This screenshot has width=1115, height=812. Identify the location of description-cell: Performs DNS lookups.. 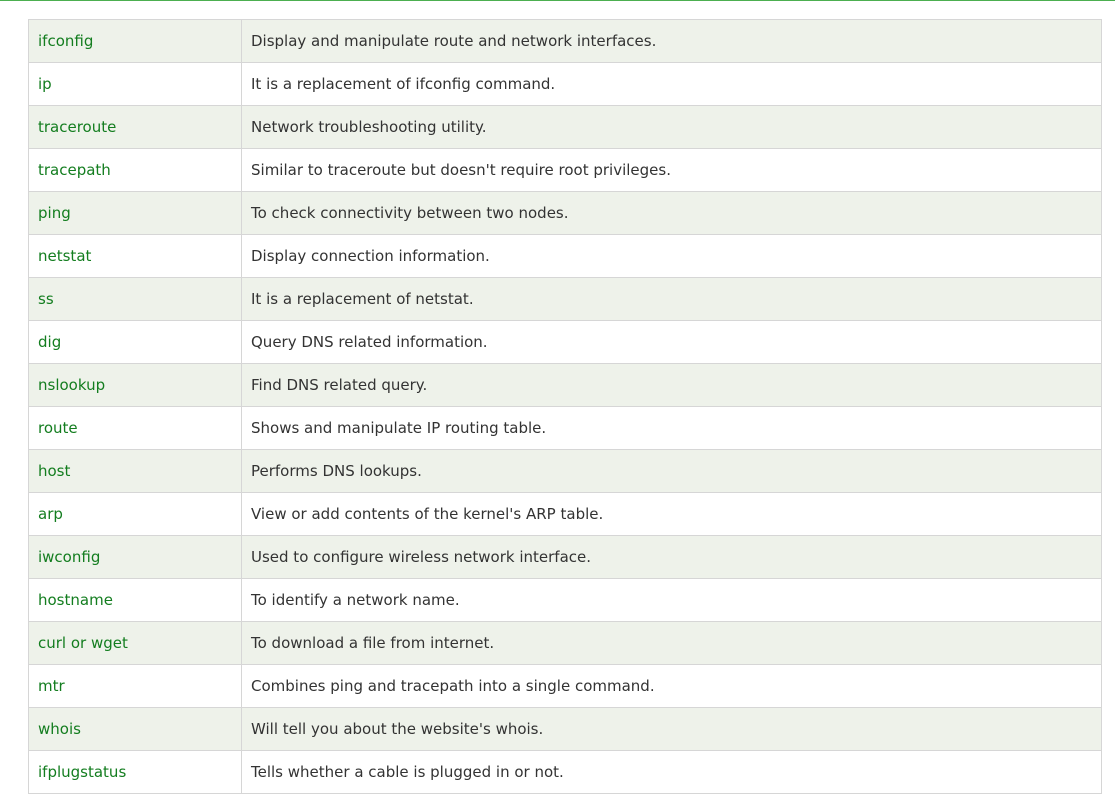
(671, 471).